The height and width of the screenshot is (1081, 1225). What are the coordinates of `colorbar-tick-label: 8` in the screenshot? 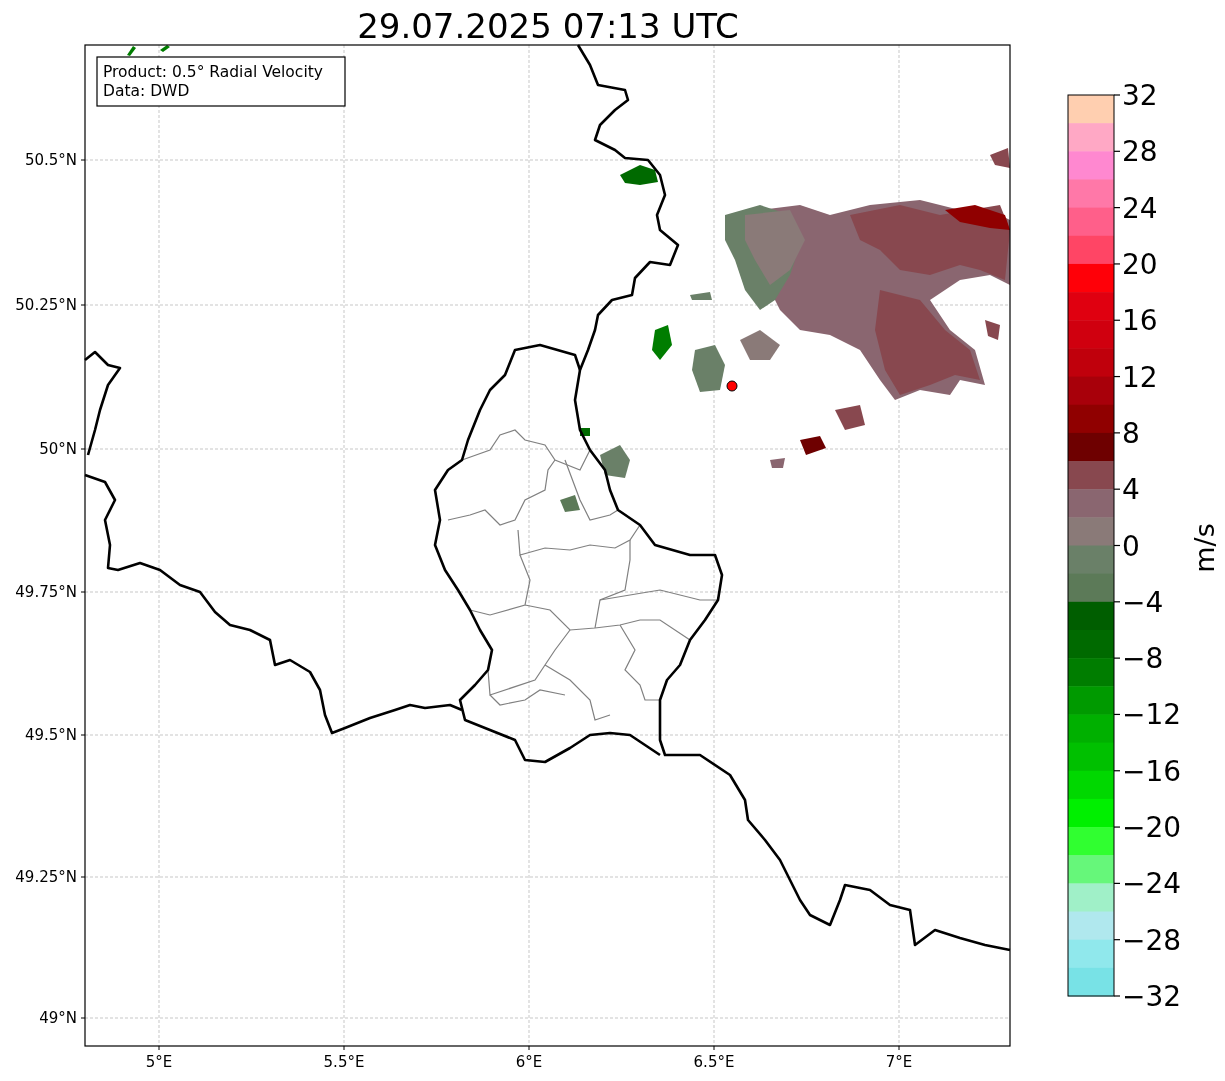 It's located at (1131, 433).